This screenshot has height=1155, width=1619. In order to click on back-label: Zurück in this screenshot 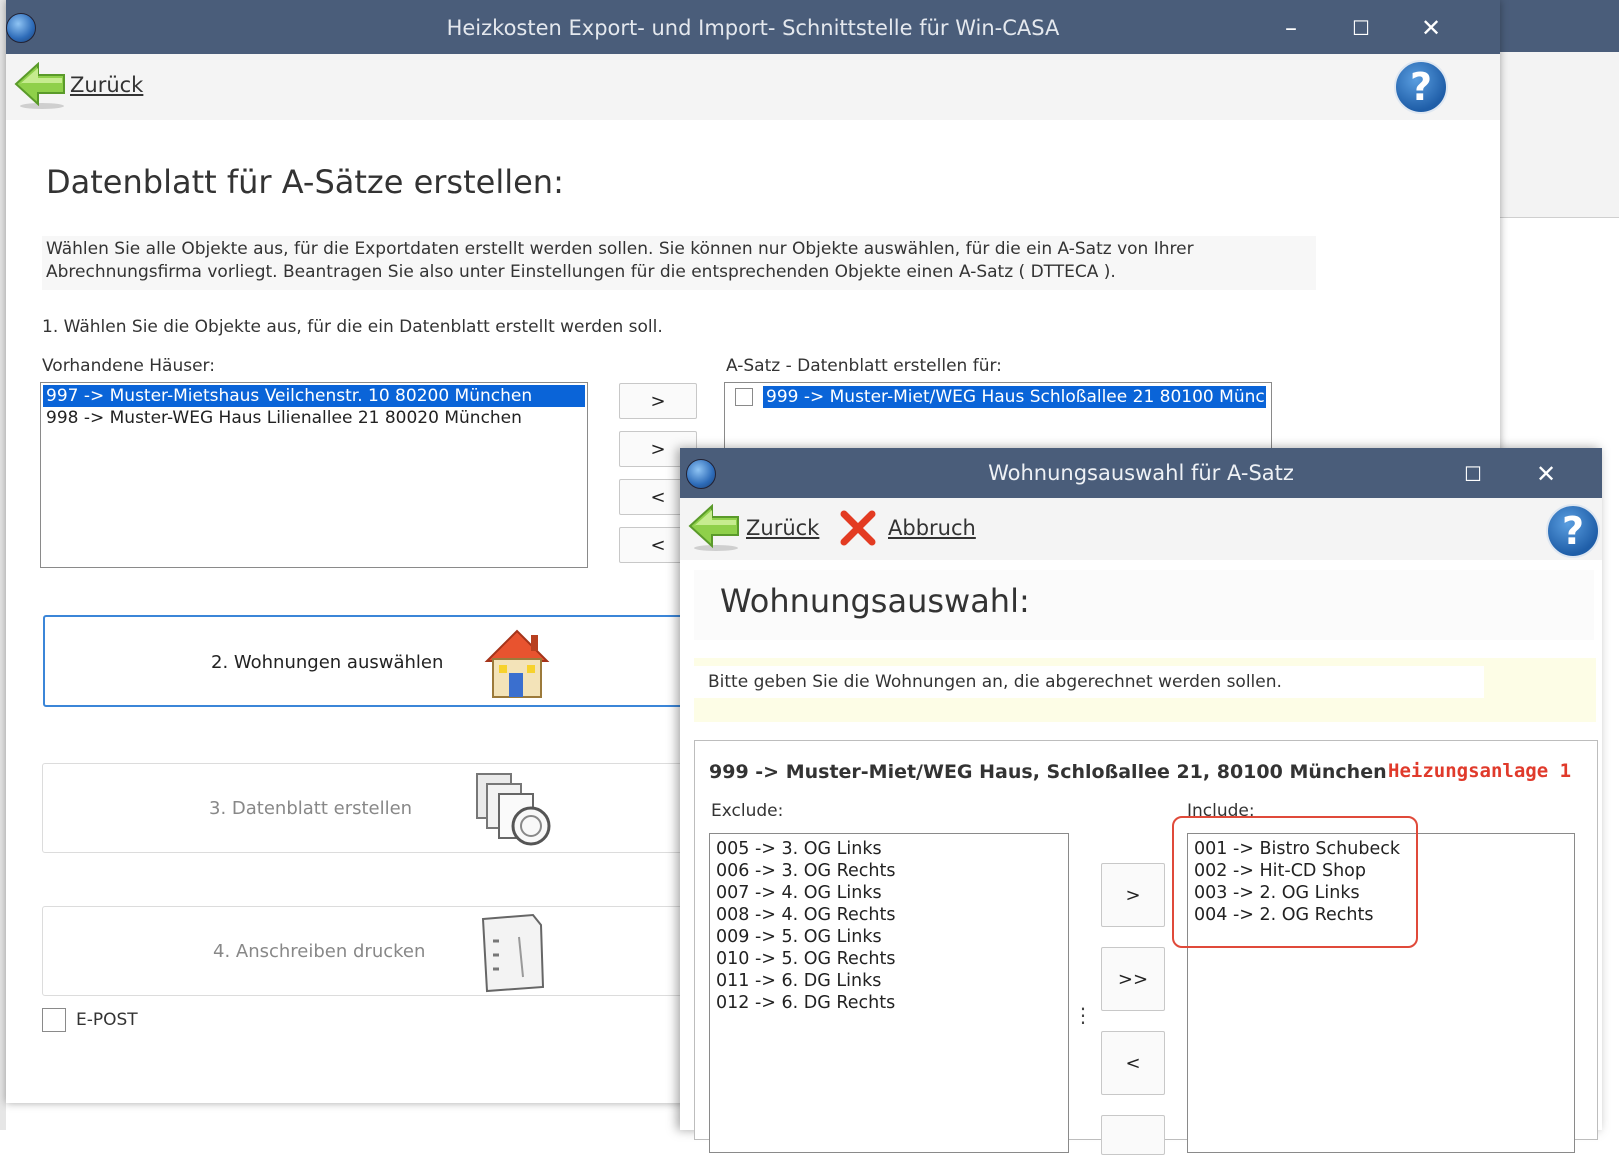, I will do `click(107, 85)`.